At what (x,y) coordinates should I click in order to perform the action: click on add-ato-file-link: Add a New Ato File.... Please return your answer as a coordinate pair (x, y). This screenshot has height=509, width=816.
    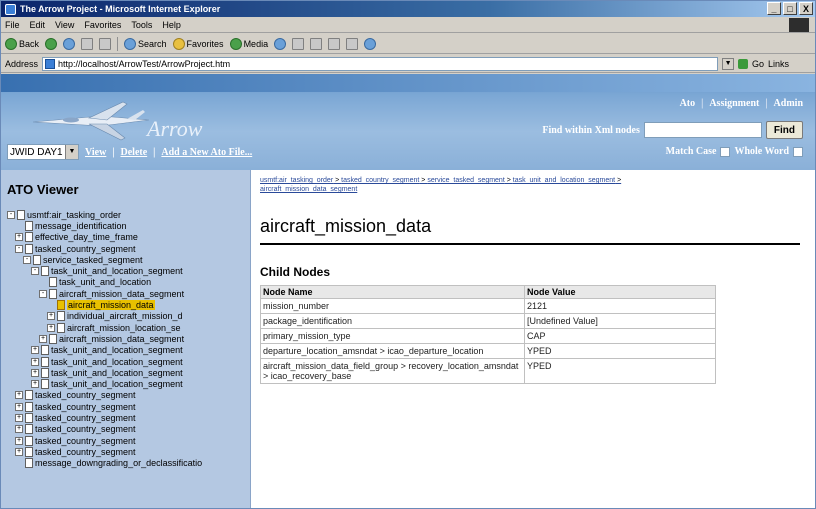
    Looking at the image, I should click on (206, 152).